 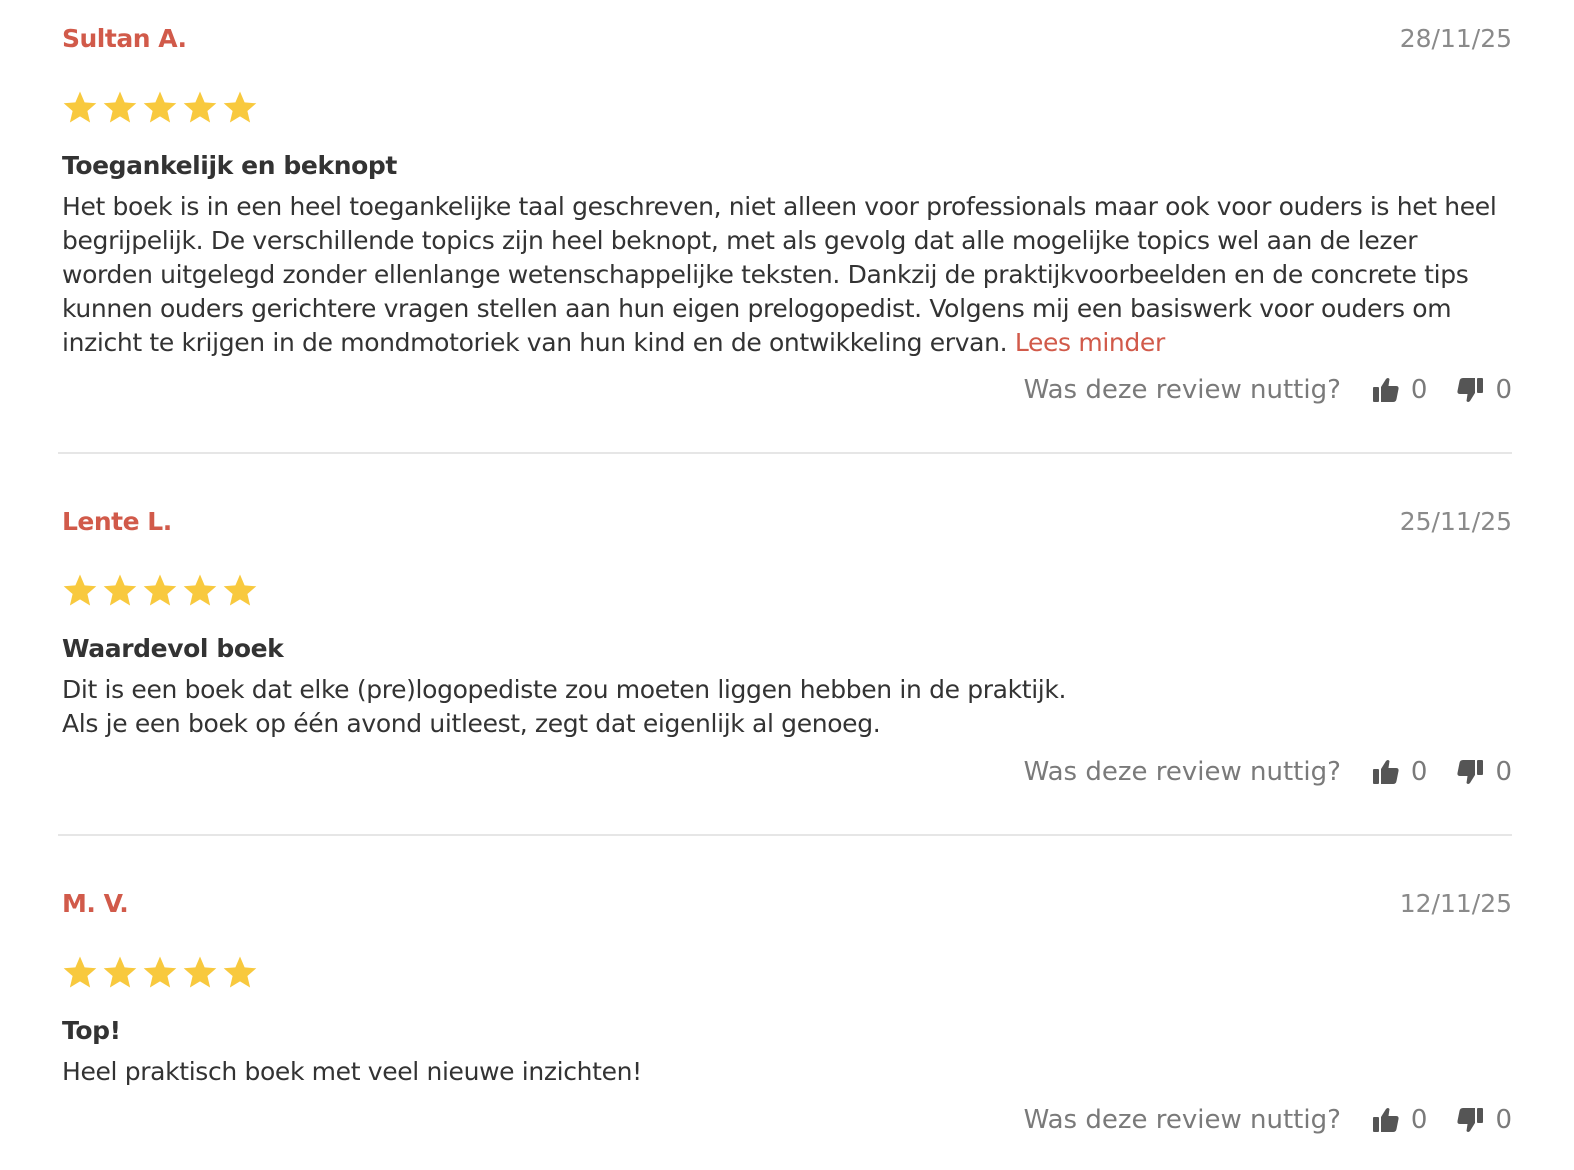 I want to click on review-header: M. V. 12/11/25, so click(x=785, y=905).